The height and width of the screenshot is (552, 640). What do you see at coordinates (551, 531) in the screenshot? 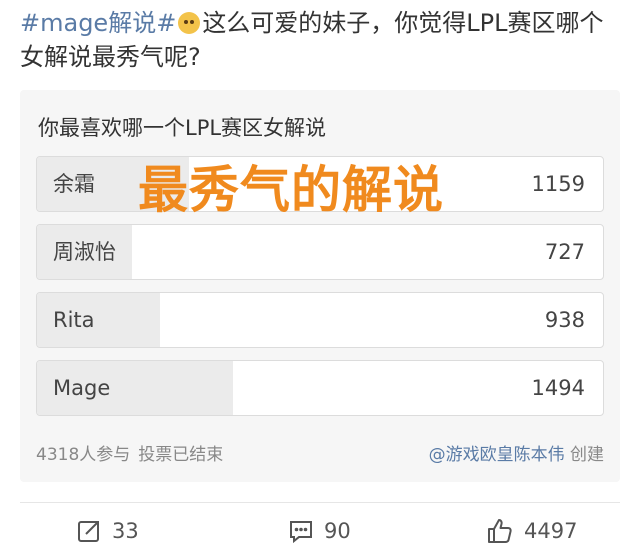
I see `like-count: 4497` at bounding box center [551, 531].